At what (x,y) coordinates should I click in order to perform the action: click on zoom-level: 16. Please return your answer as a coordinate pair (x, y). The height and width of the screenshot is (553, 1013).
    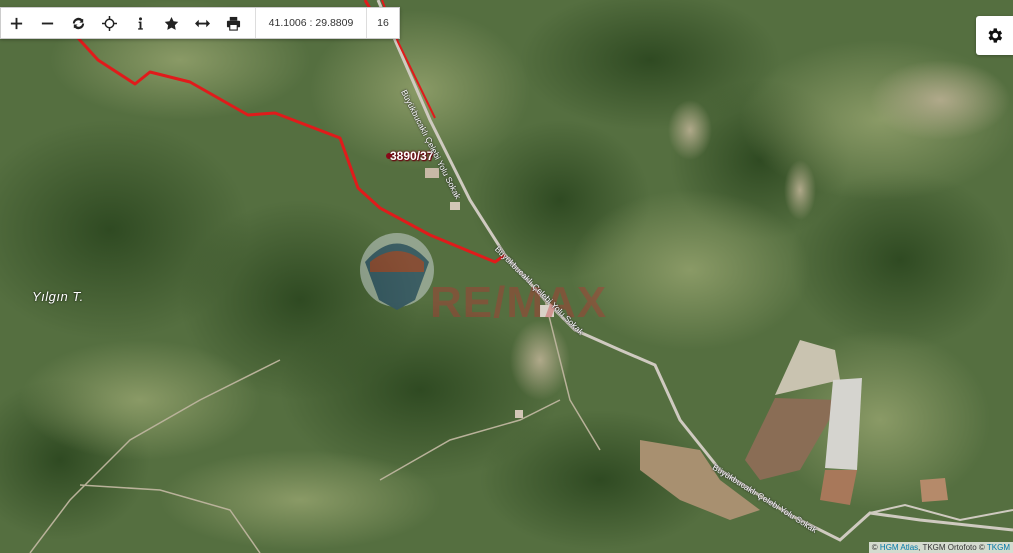
    Looking at the image, I should click on (382, 23).